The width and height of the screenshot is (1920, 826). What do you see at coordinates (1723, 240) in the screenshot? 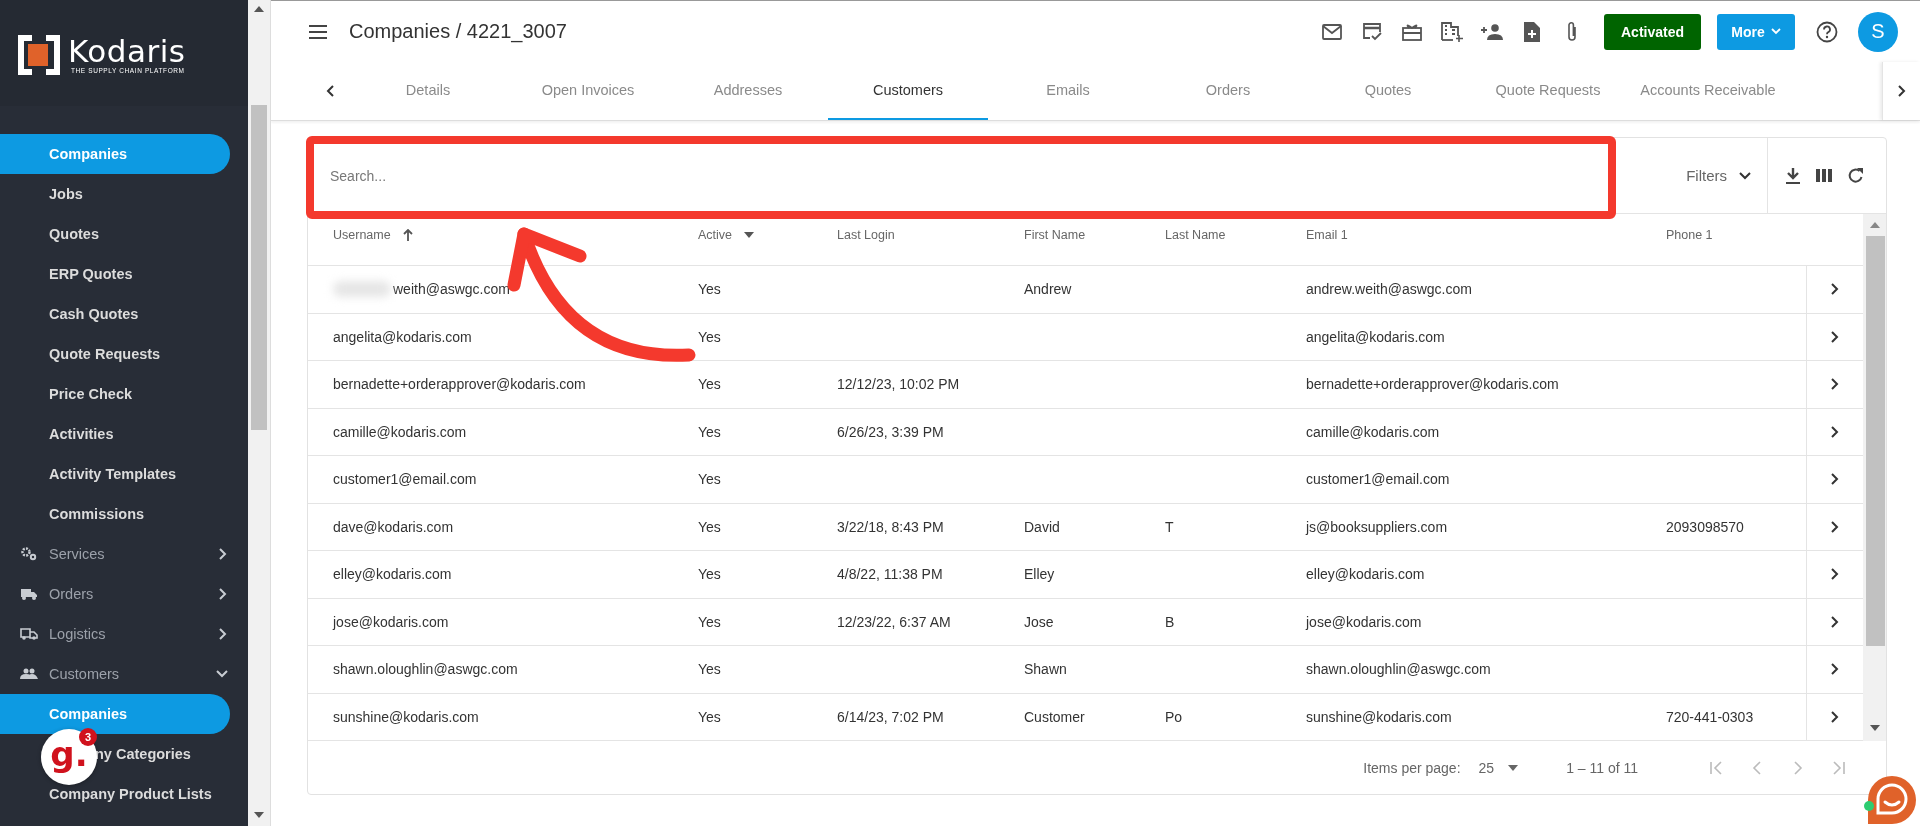
I see `column-header: Phone 1` at bounding box center [1723, 240].